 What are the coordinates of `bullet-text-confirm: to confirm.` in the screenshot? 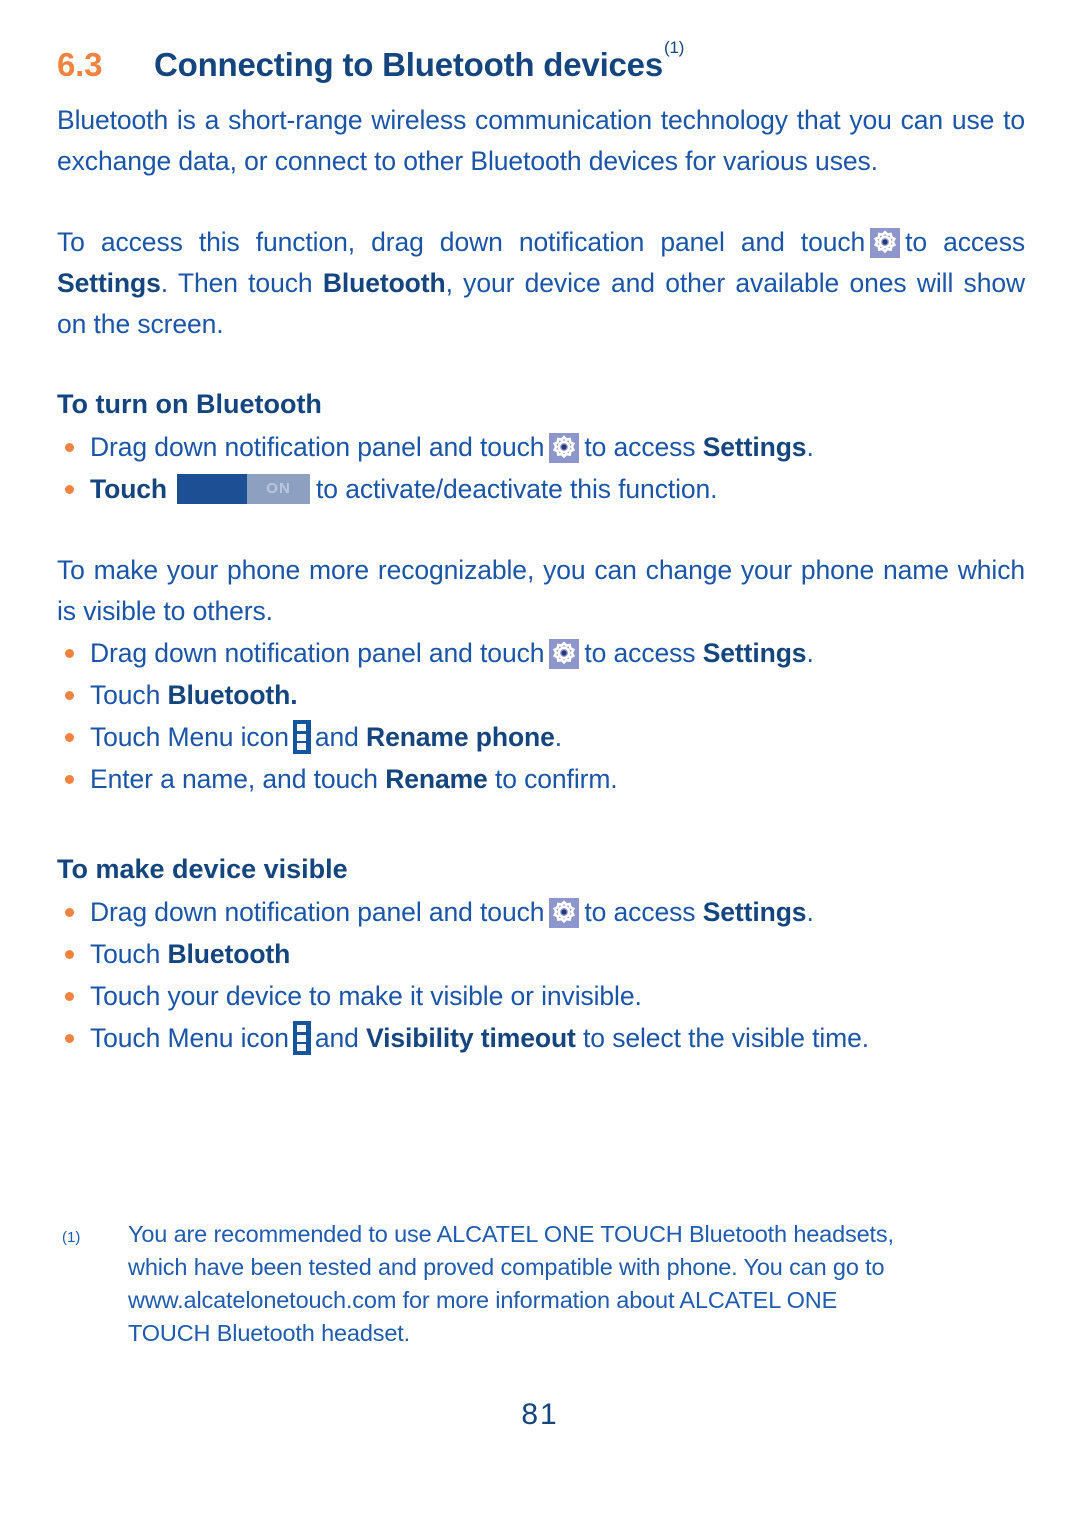 It's located at (556, 779).